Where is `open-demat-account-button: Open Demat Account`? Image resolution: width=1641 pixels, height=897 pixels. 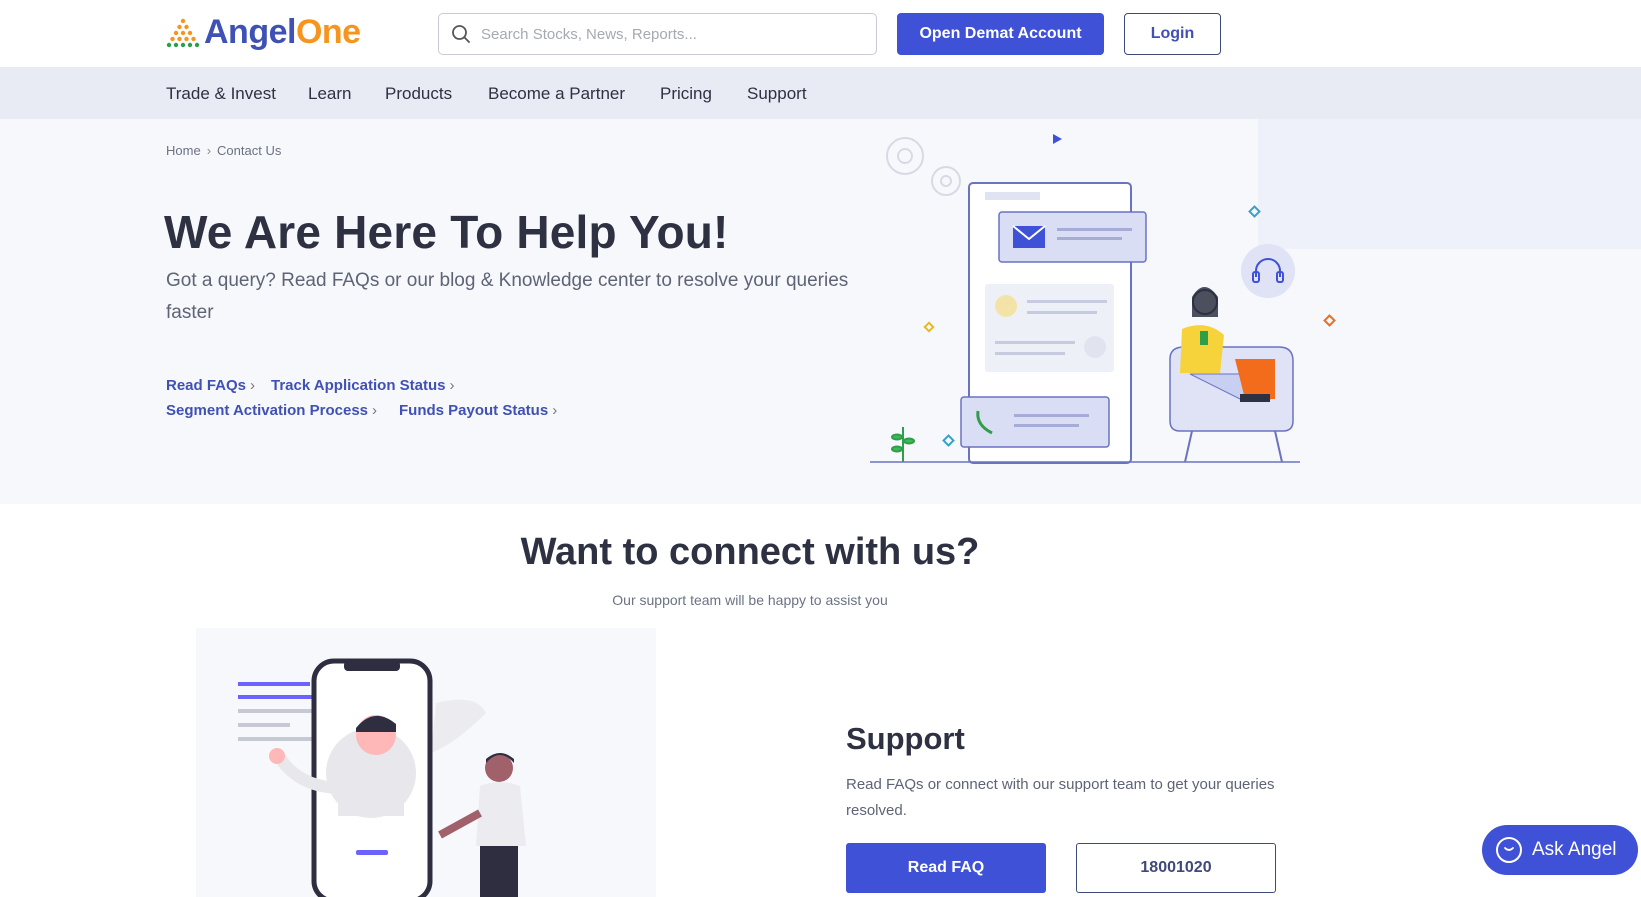 open-demat-account-button: Open Demat Account is located at coordinates (1000, 34).